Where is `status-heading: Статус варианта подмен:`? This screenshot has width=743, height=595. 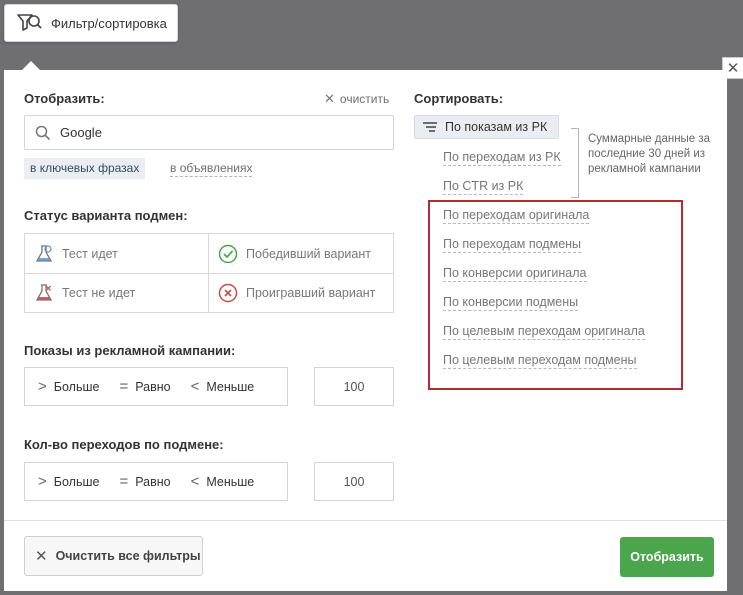
status-heading: Статус варианта подмен: is located at coordinates (106, 215).